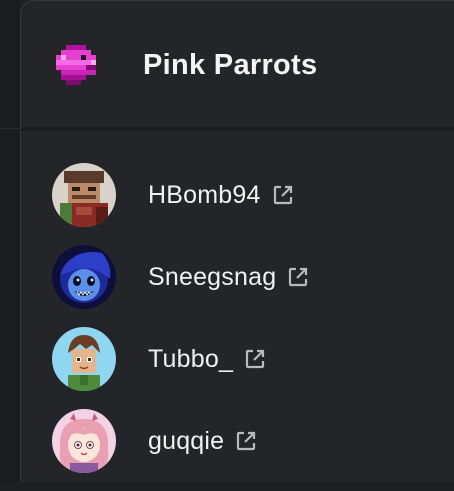 This screenshot has height=491, width=454. What do you see at coordinates (84, 277) in the screenshot?
I see `sneegsnag-avatar-icon` at bounding box center [84, 277].